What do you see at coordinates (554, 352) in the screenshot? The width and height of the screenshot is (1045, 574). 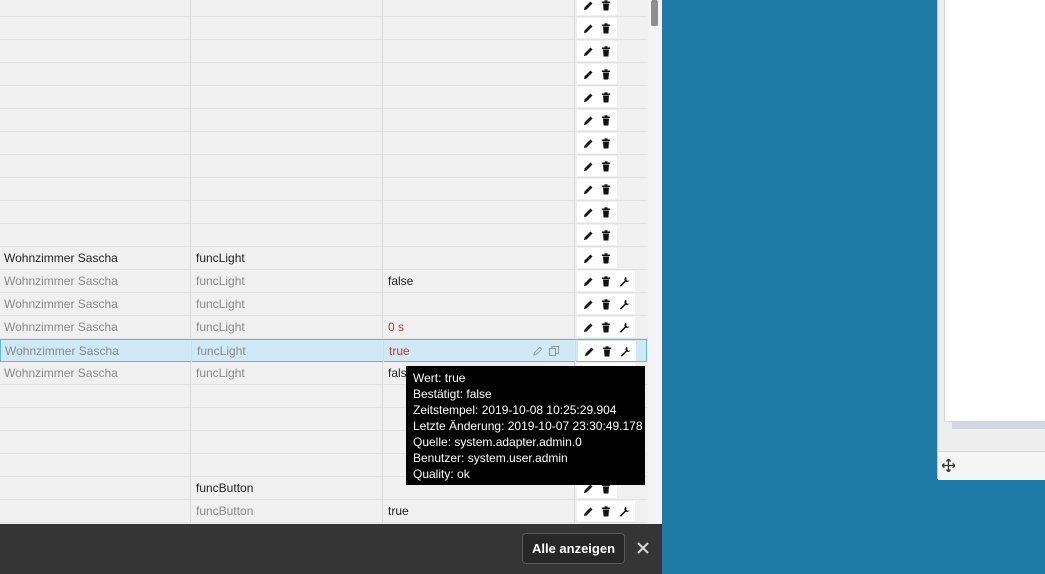 I see `copy-icon` at bounding box center [554, 352].